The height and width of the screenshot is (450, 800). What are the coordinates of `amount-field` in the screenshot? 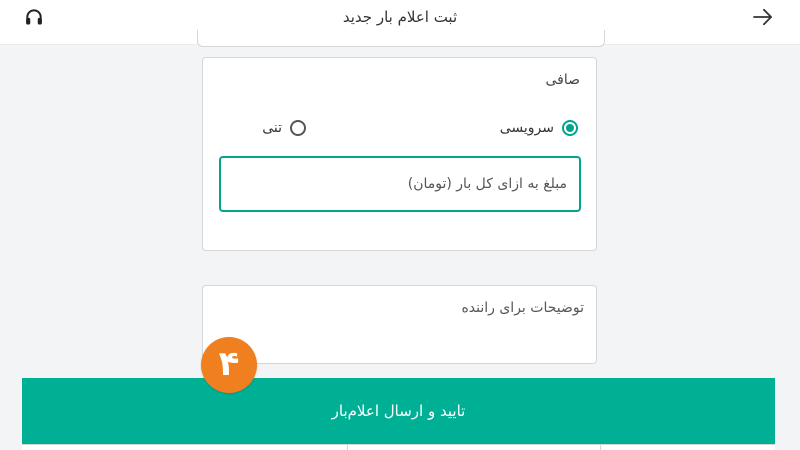 It's located at (400, 184).